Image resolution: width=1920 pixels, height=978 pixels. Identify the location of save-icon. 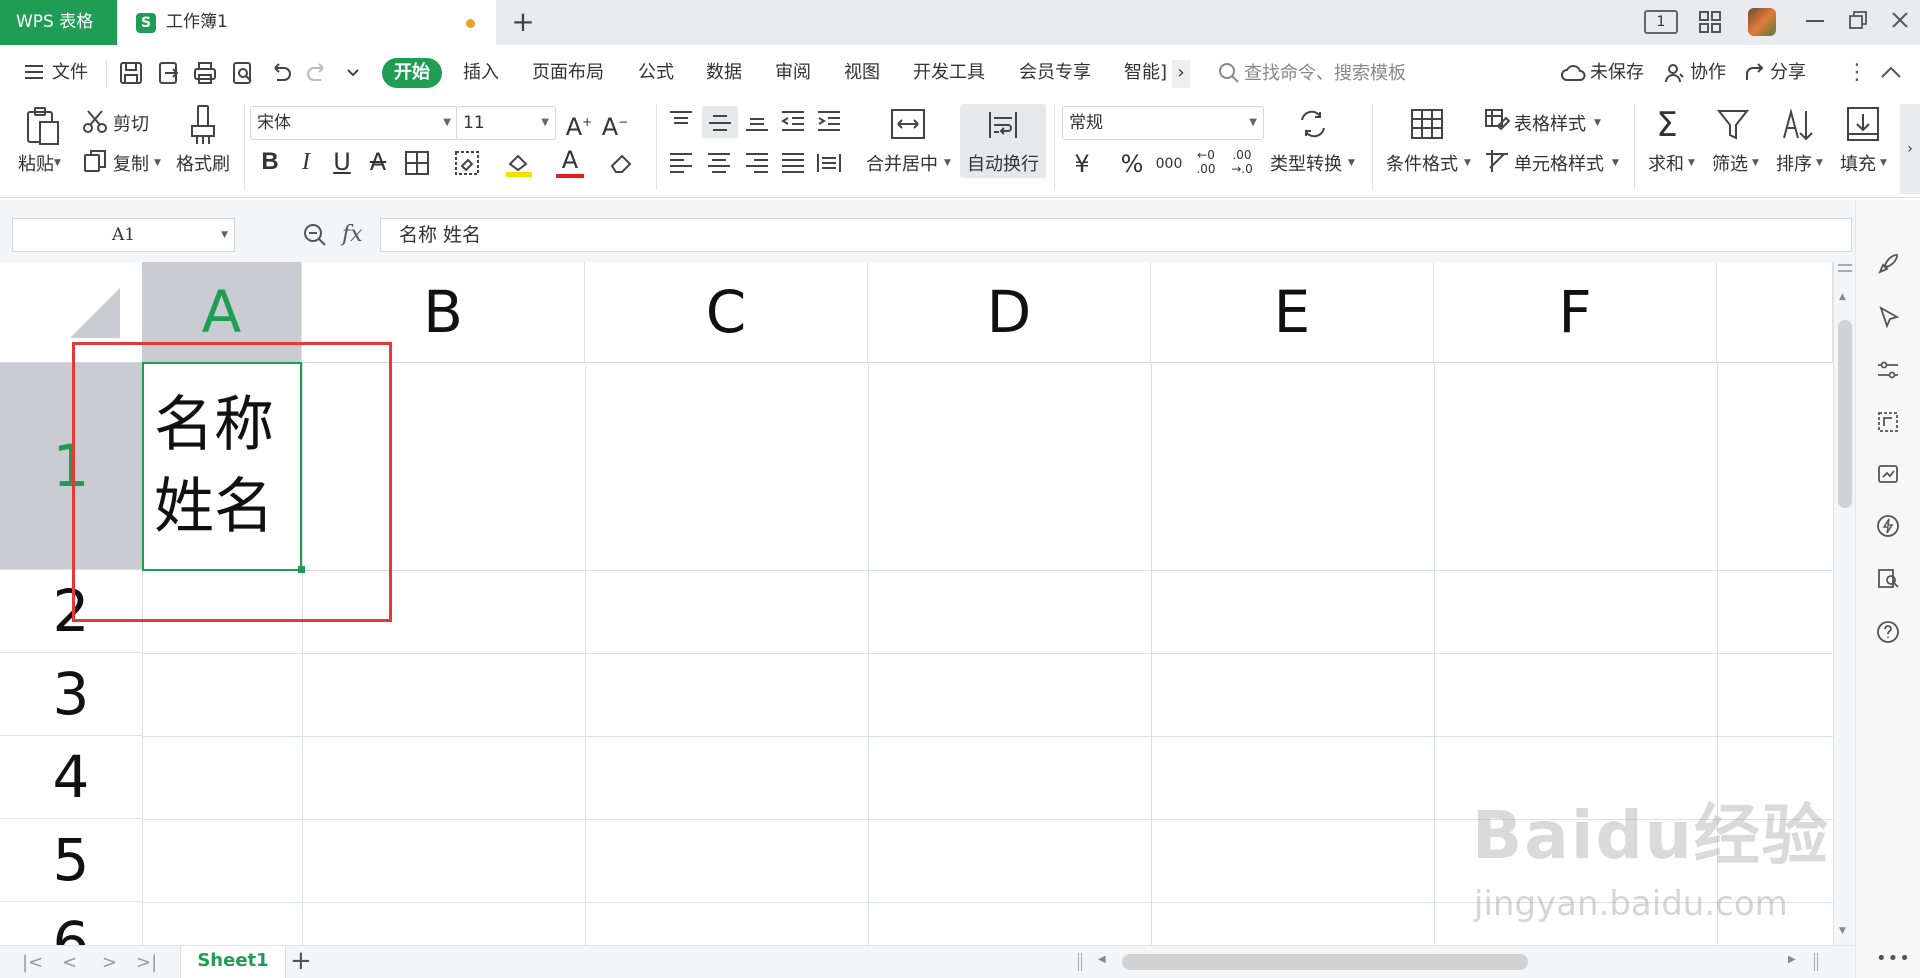
(131, 73).